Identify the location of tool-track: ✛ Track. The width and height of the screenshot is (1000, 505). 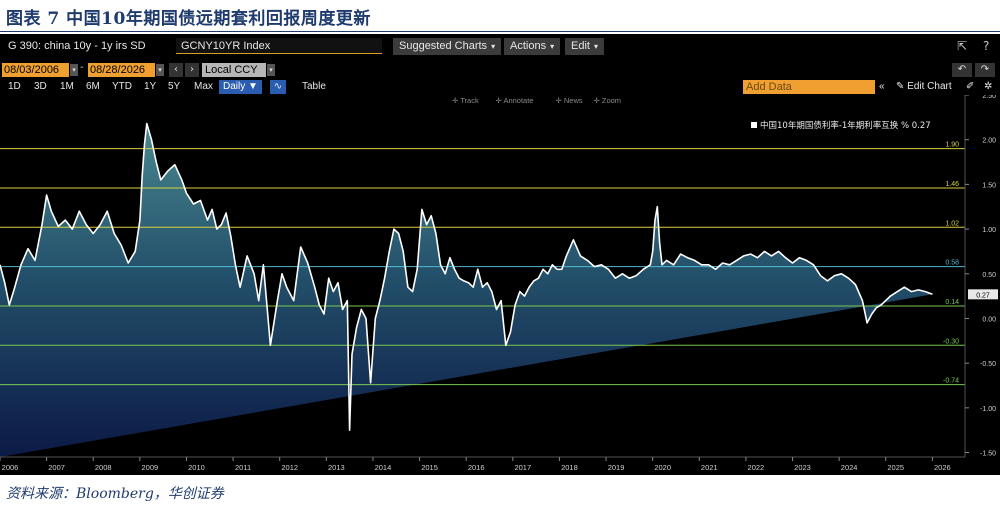
(465, 100).